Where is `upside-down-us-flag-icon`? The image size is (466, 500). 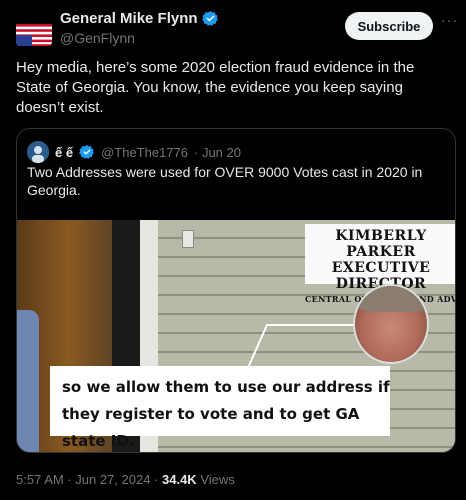 upside-down-us-flag-icon is located at coordinates (34, 35).